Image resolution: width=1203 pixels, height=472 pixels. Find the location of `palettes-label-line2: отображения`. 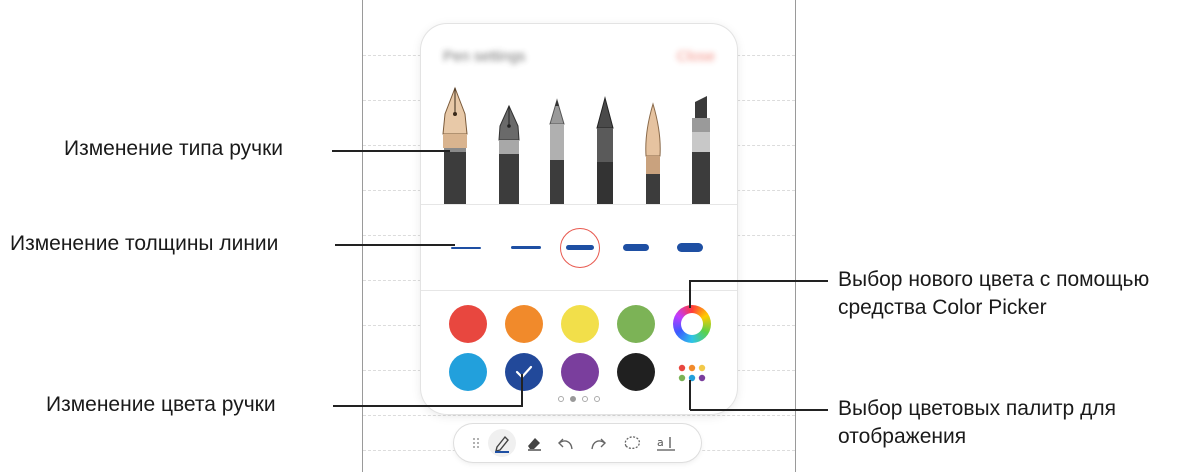

palettes-label-line2: отображения is located at coordinates (902, 436).